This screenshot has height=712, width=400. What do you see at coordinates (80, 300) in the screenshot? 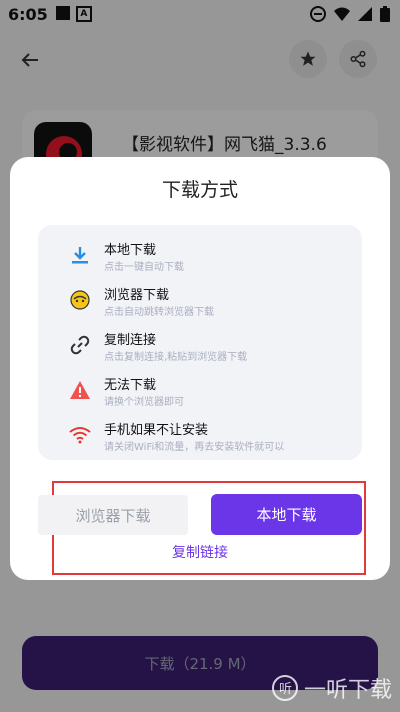
I see `browser-icon` at bounding box center [80, 300].